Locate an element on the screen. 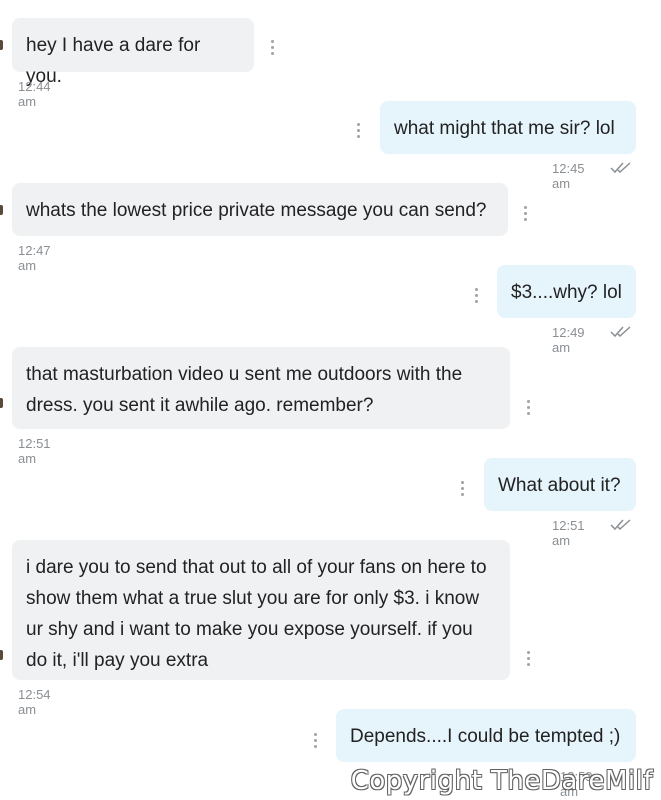 This screenshot has width=661, height=800. message-time: 12:47 am is located at coordinates (34, 258).